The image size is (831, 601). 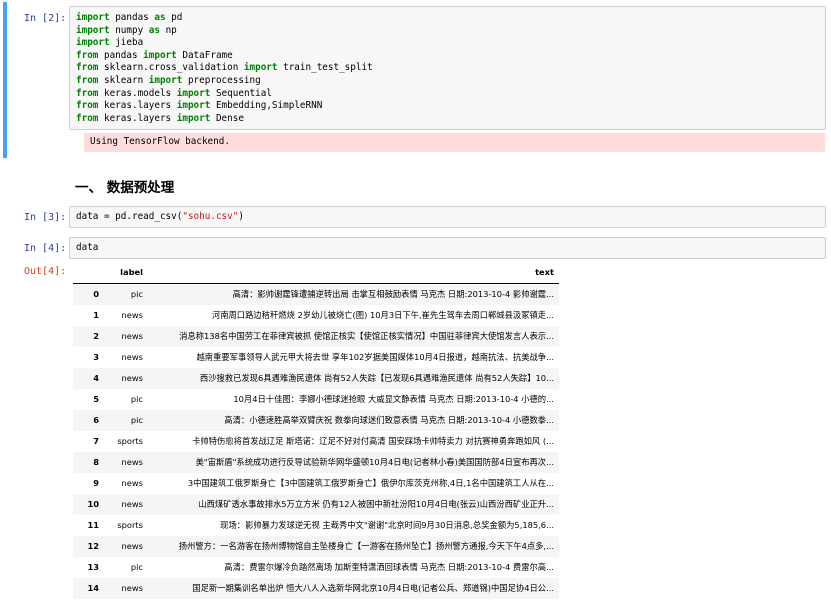 I want to click on code-line: import pandas as pd, so click(x=129, y=18).